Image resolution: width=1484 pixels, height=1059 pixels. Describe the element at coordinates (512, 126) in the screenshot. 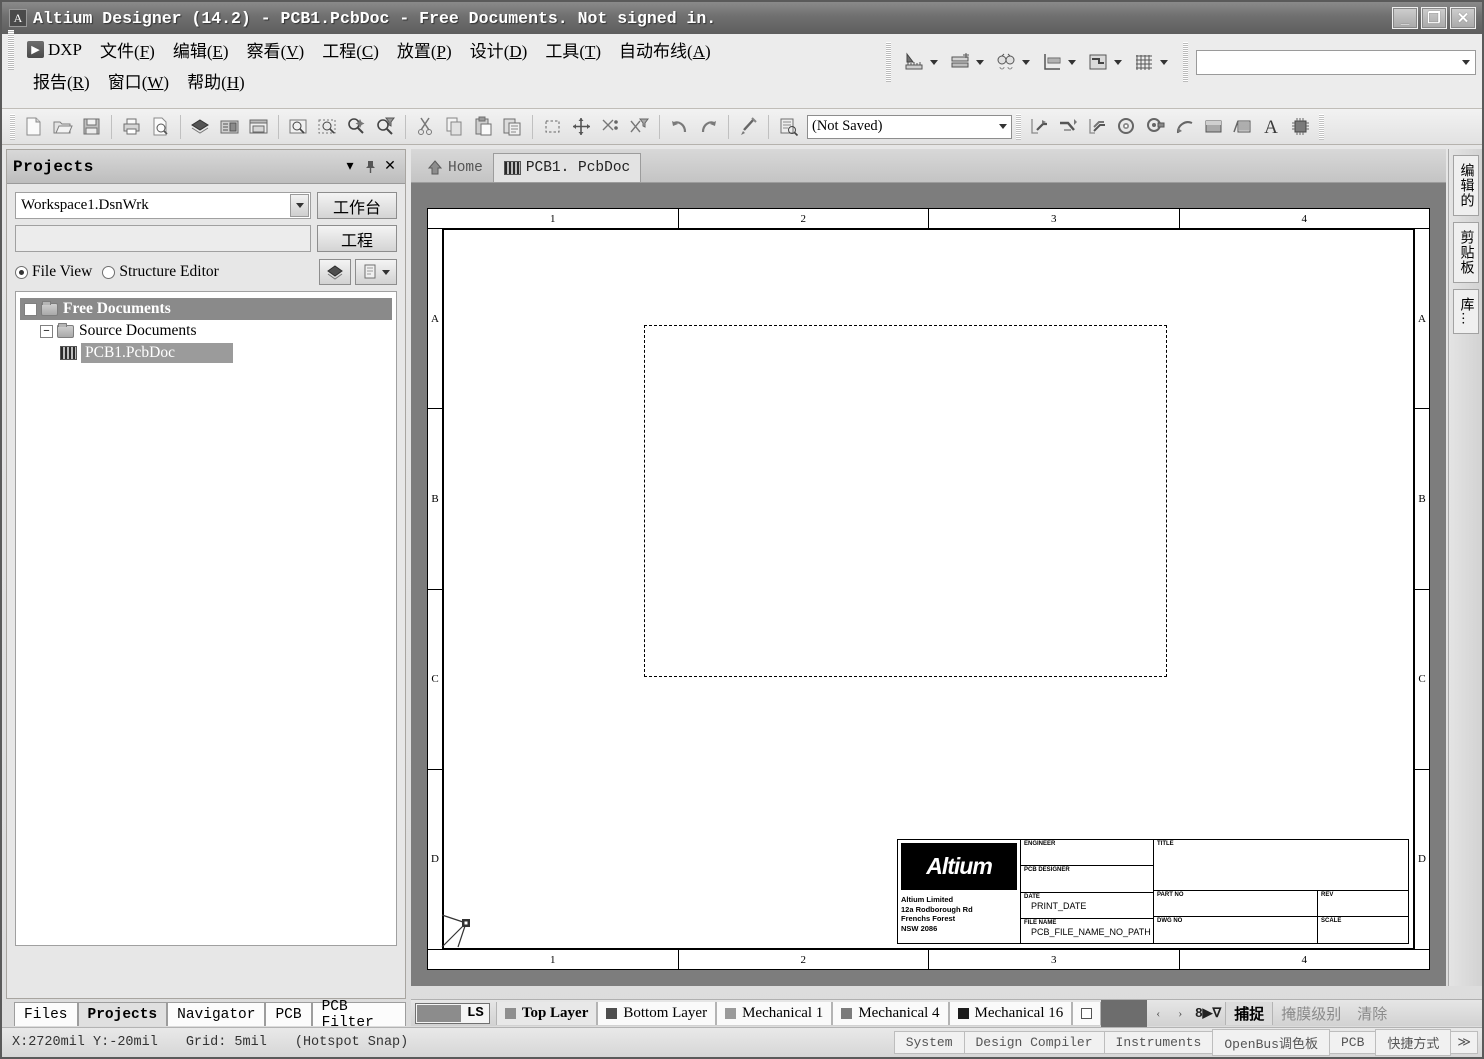

I see `paste-special-icon` at that location.